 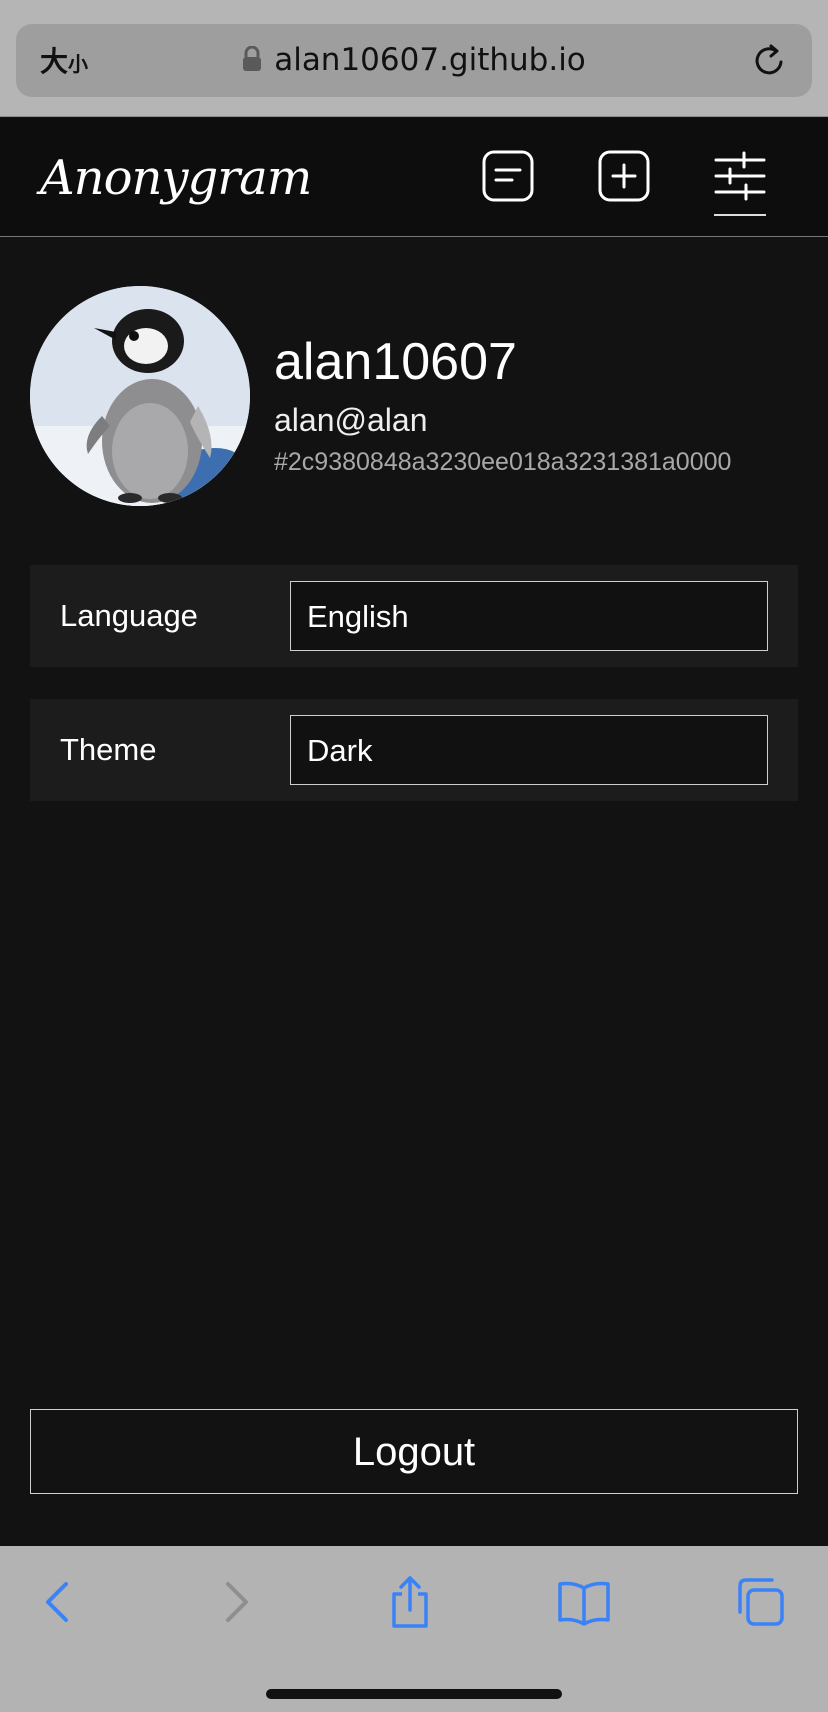 What do you see at coordinates (414, 177) in the screenshot?
I see `app-header: Anonygram` at bounding box center [414, 177].